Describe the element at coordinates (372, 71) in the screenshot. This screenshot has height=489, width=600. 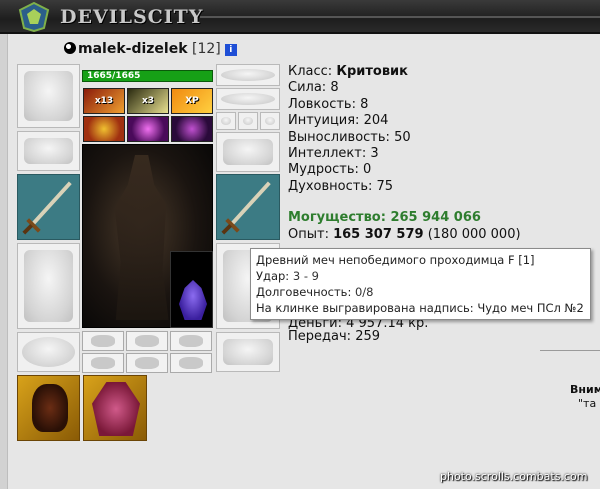
I see `stat-class-value: Критовик` at that location.